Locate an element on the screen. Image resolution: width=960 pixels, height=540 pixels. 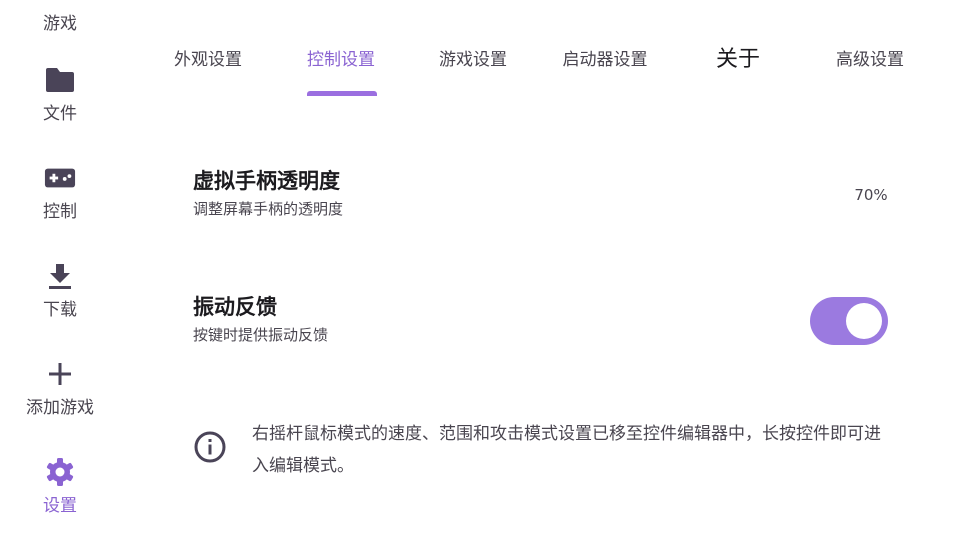
sidebar-item-label: 设置 is located at coordinates (60, 506).